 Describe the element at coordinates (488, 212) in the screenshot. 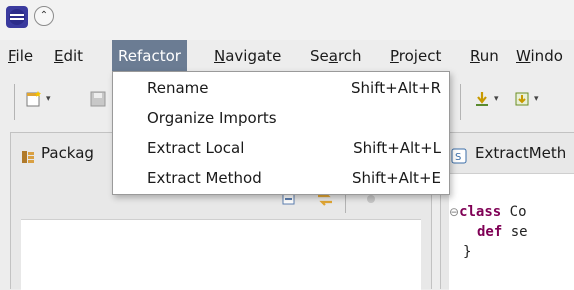

I see `code-line: ⊖class Co` at that location.